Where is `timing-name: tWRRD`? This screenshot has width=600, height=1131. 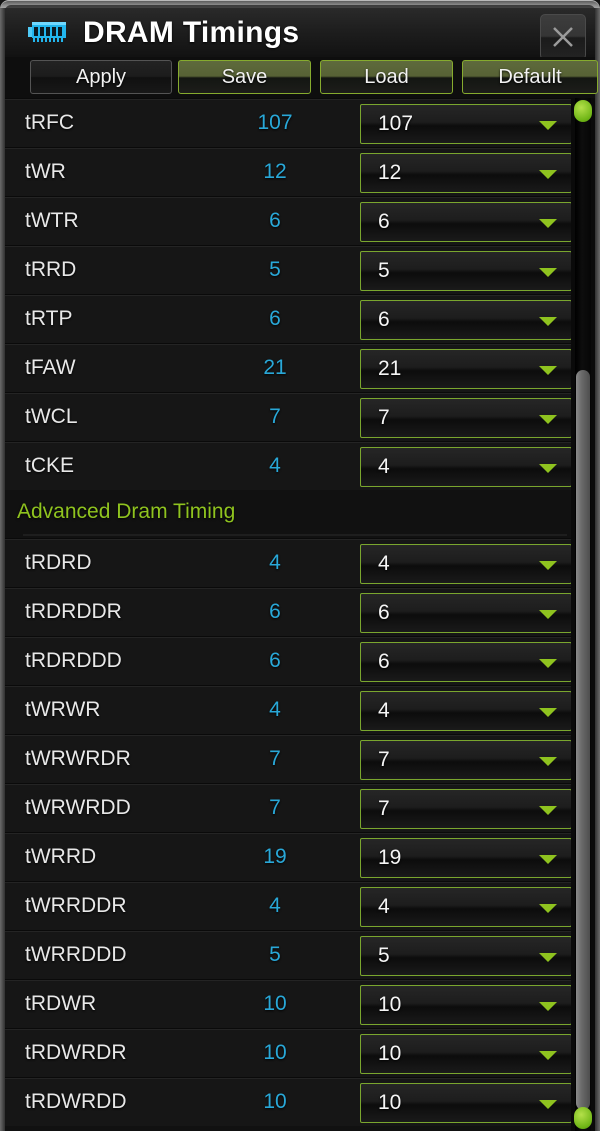 timing-name: tWRRD is located at coordinates (61, 856).